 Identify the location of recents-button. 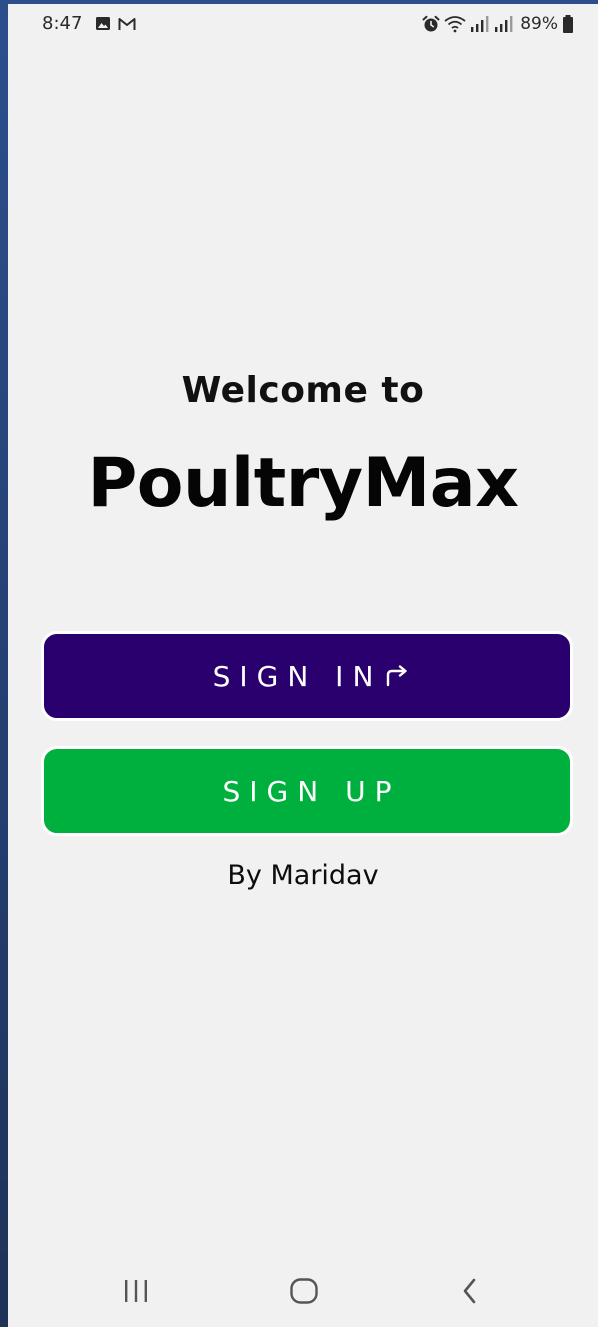
(136, 1291).